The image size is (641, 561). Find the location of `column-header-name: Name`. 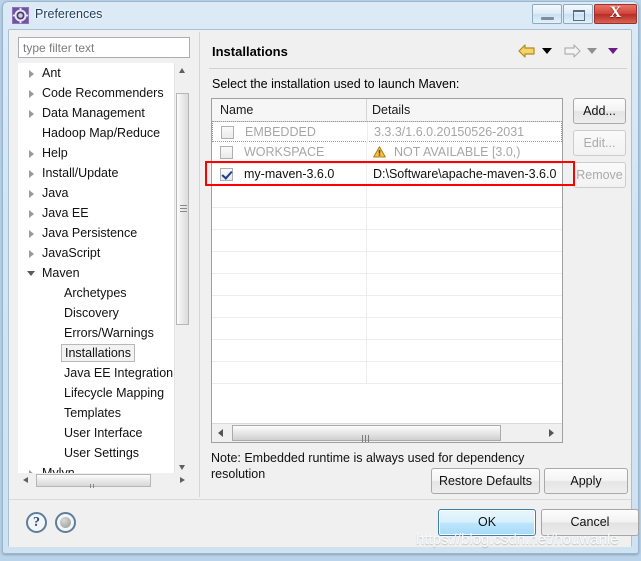

column-header-name: Name is located at coordinates (236, 110).